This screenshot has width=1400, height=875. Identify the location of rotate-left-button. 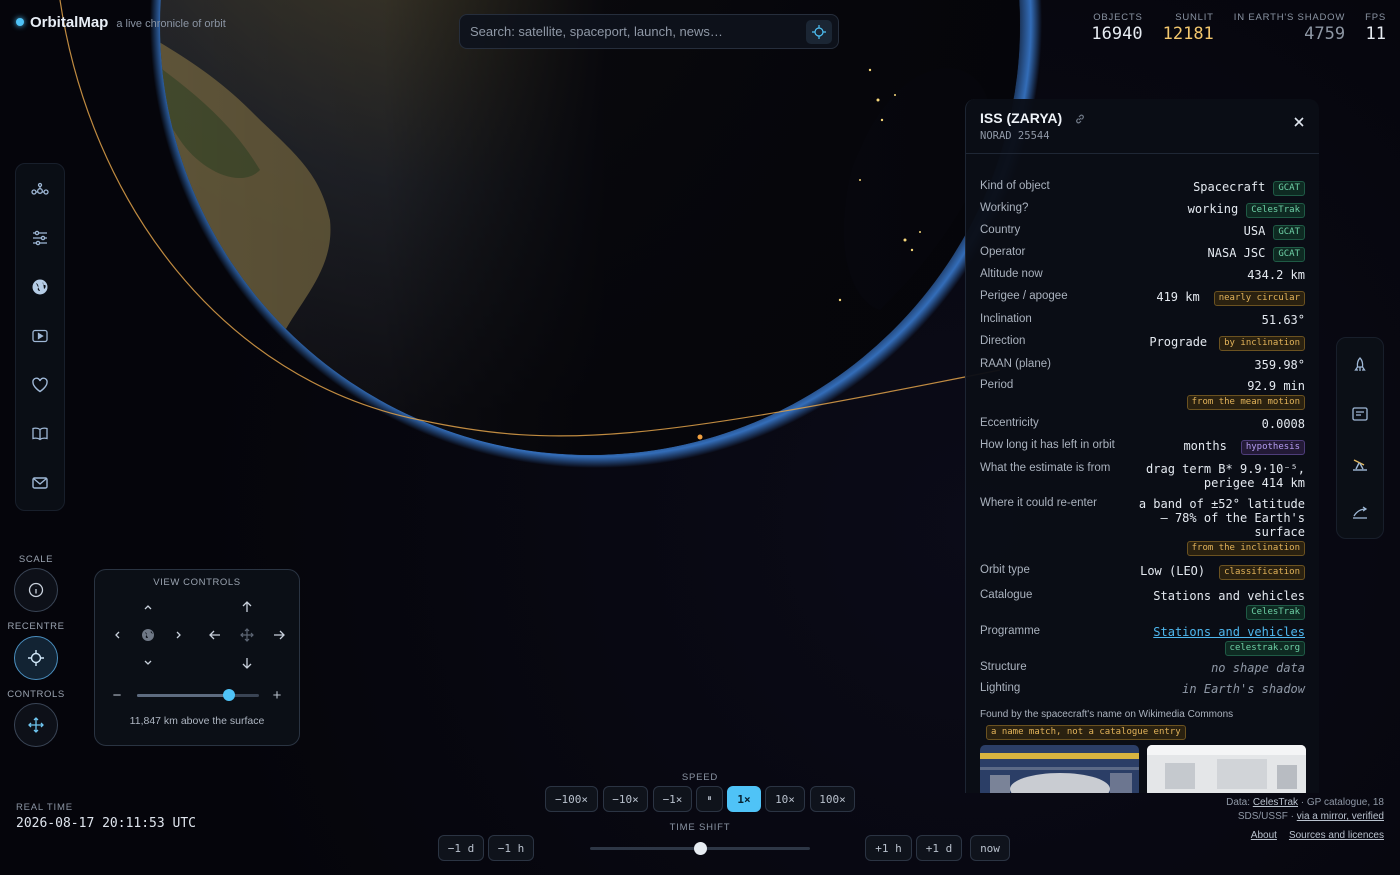
(117, 635).